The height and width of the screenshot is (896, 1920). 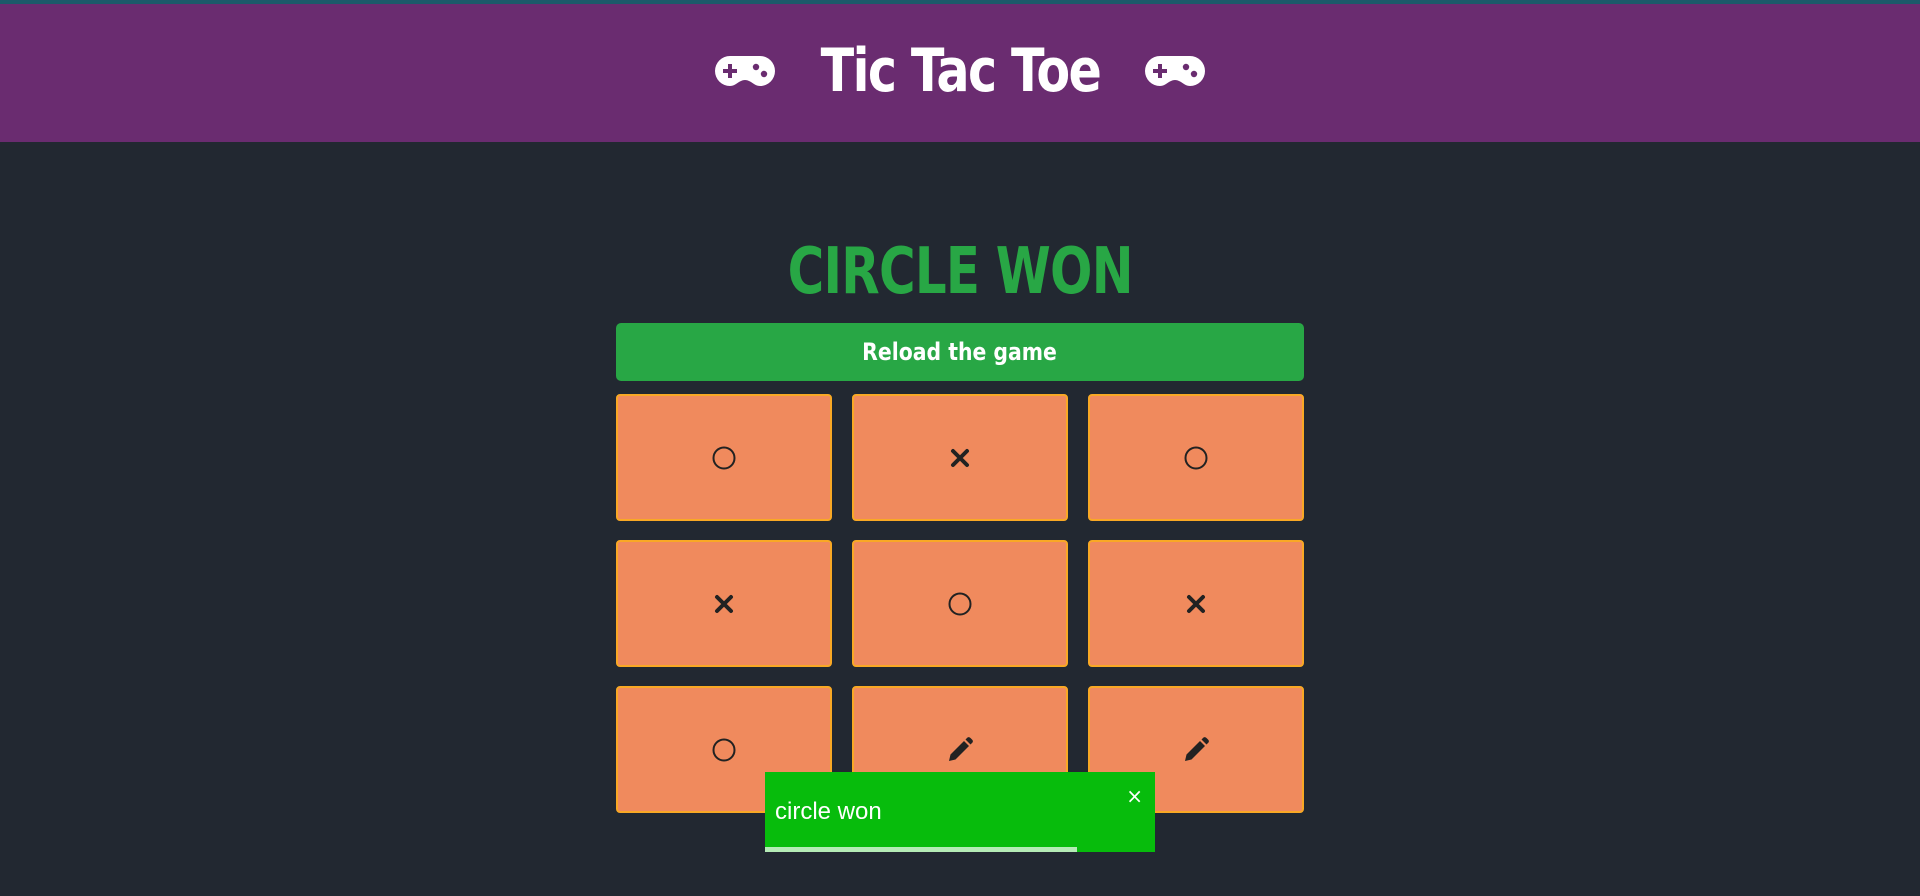 I want to click on page-title: Tic Tac Toe, so click(x=960, y=71).